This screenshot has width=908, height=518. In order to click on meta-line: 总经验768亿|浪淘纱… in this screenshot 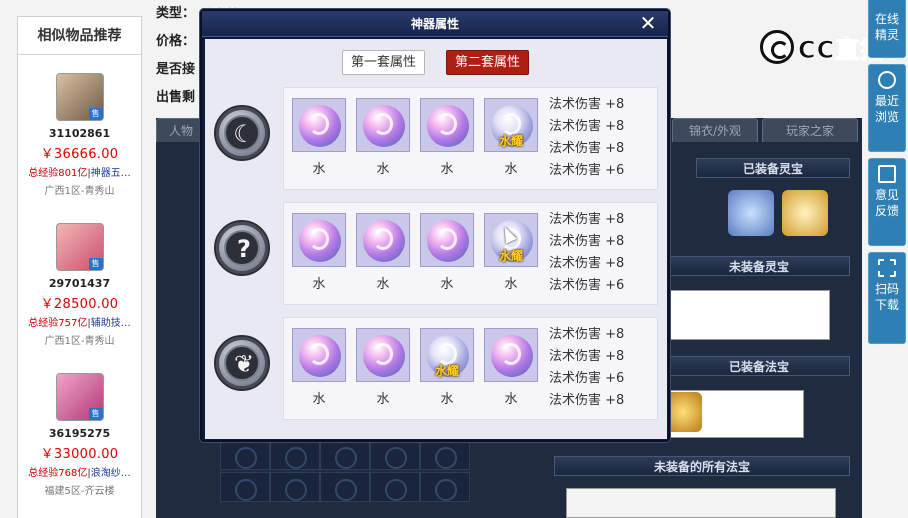, I will do `click(79, 473)`.